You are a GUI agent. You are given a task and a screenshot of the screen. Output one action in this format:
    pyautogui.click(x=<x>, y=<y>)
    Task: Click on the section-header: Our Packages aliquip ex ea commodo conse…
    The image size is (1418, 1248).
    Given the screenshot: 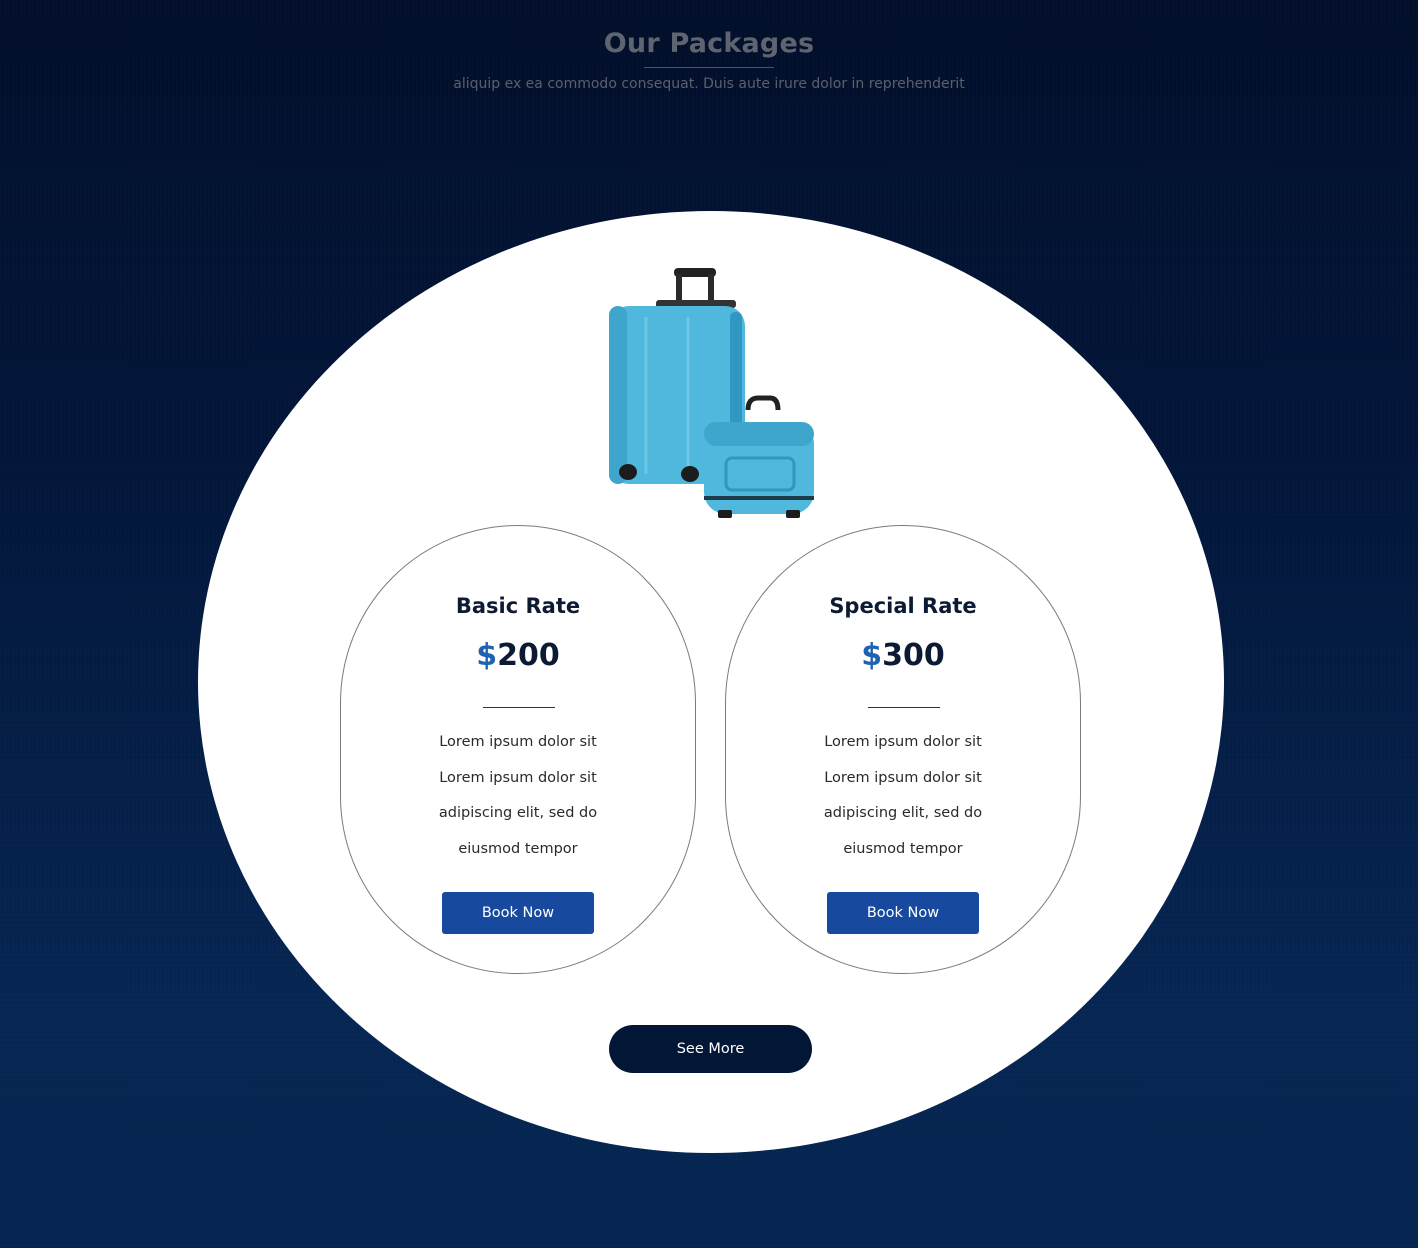 What is the action you would take?
    pyautogui.click(x=709, y=60)
    